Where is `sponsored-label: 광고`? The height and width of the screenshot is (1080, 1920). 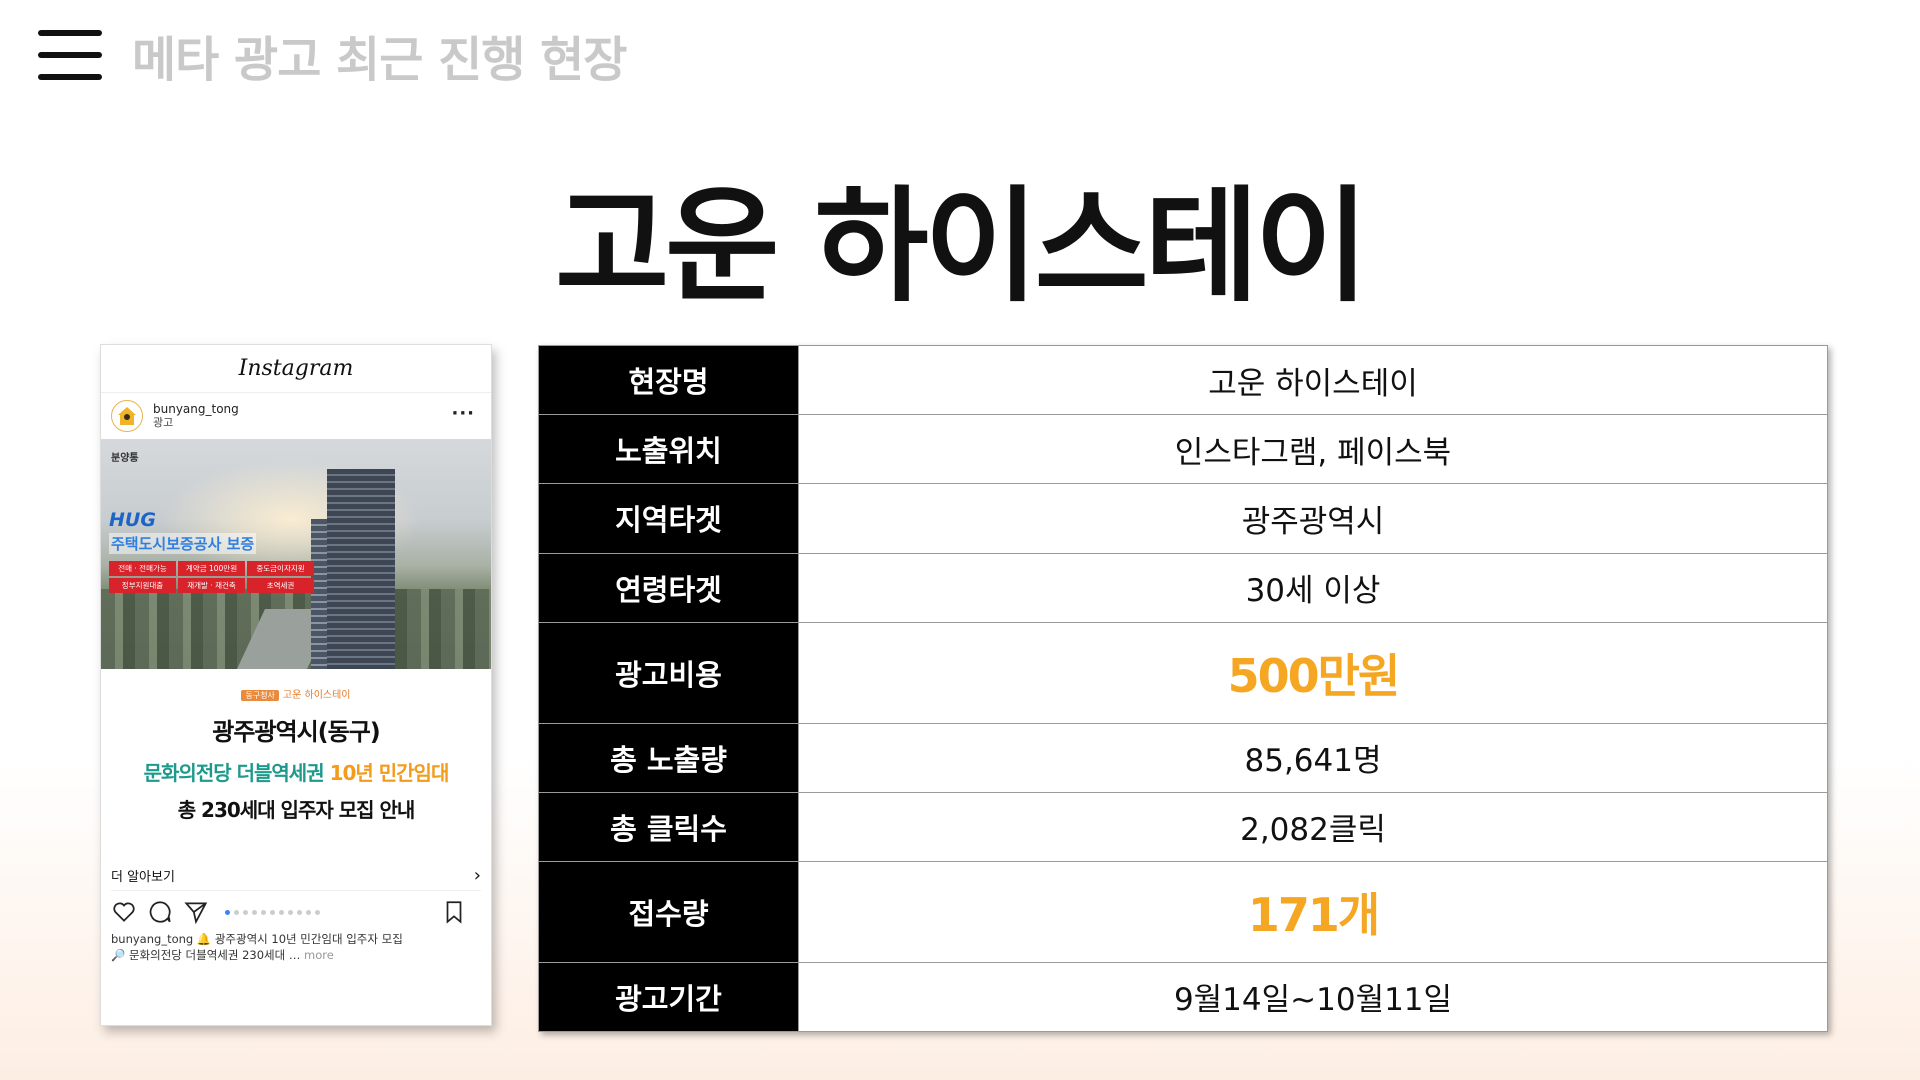 sponsored-label: 광고 is located at coordinates (163, 422).